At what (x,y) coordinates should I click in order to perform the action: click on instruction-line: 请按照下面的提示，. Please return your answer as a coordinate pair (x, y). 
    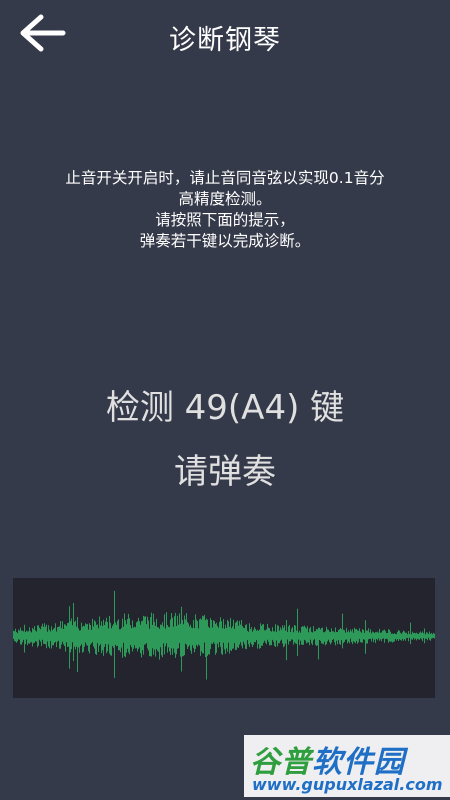
    Looking at the image, I should click on (225, 220).